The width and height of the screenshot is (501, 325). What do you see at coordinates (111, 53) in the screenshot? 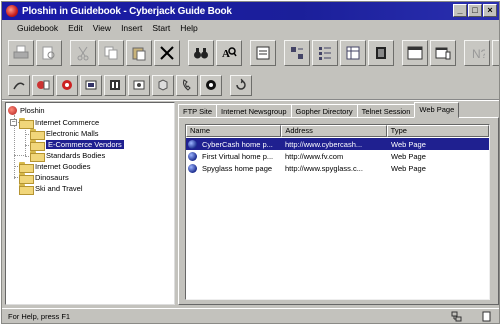
I see `copy-button` at bounding box center [111, 53].